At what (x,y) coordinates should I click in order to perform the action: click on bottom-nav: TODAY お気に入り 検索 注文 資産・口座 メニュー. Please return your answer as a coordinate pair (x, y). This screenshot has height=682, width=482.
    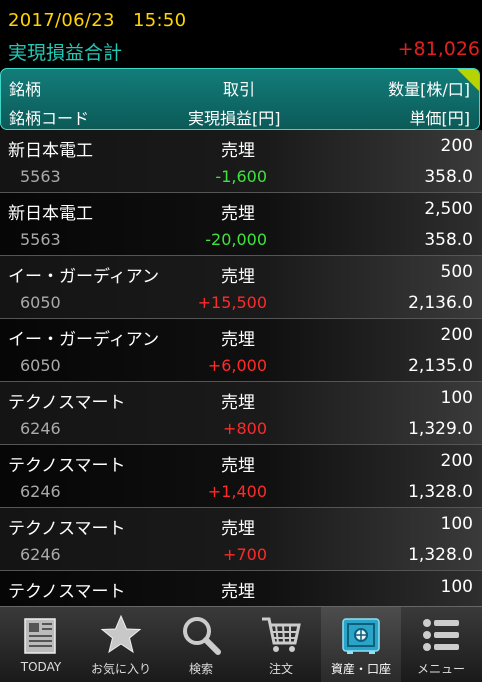
    Looking at the image, I should click on (241, 644).